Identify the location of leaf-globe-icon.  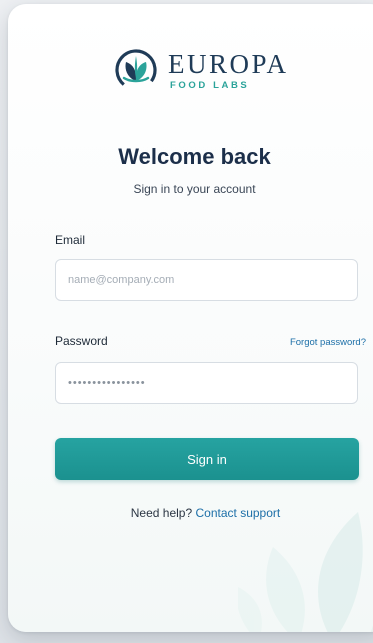
(136, 70).